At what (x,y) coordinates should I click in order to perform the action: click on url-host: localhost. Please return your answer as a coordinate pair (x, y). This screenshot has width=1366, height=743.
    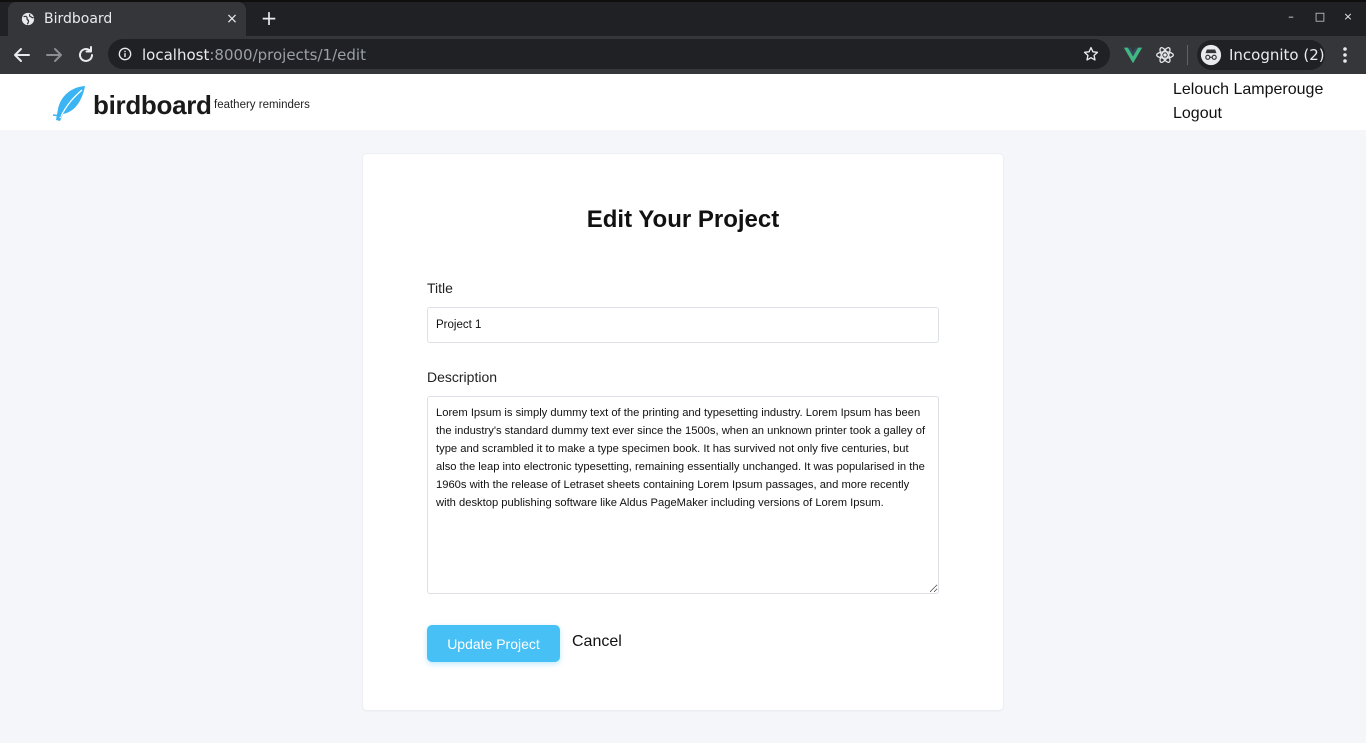
    Looking at the image, I should click on (176, 55).